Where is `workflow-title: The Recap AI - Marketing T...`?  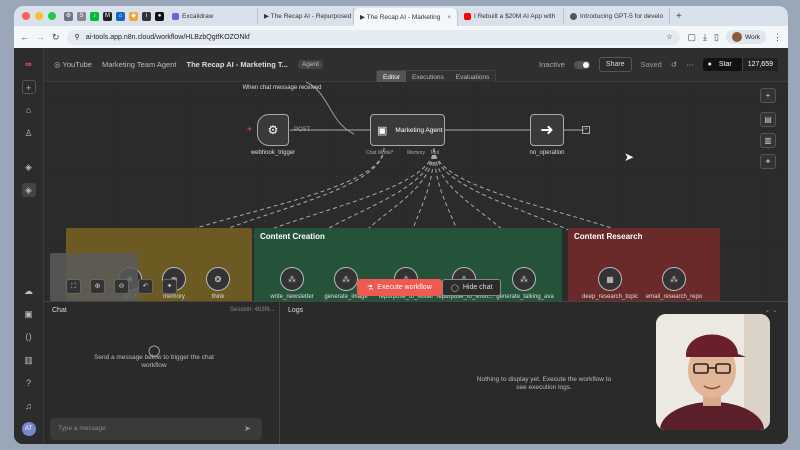 workflow-title: The Recap AI - Marketing T... is located at coordinates (236, 64).